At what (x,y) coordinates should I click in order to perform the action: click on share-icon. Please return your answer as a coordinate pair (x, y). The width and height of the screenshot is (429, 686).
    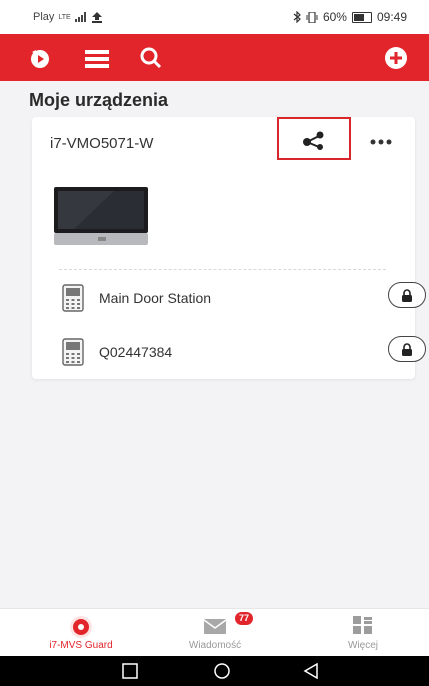
    Looking at the image, I should click on (314, 141).